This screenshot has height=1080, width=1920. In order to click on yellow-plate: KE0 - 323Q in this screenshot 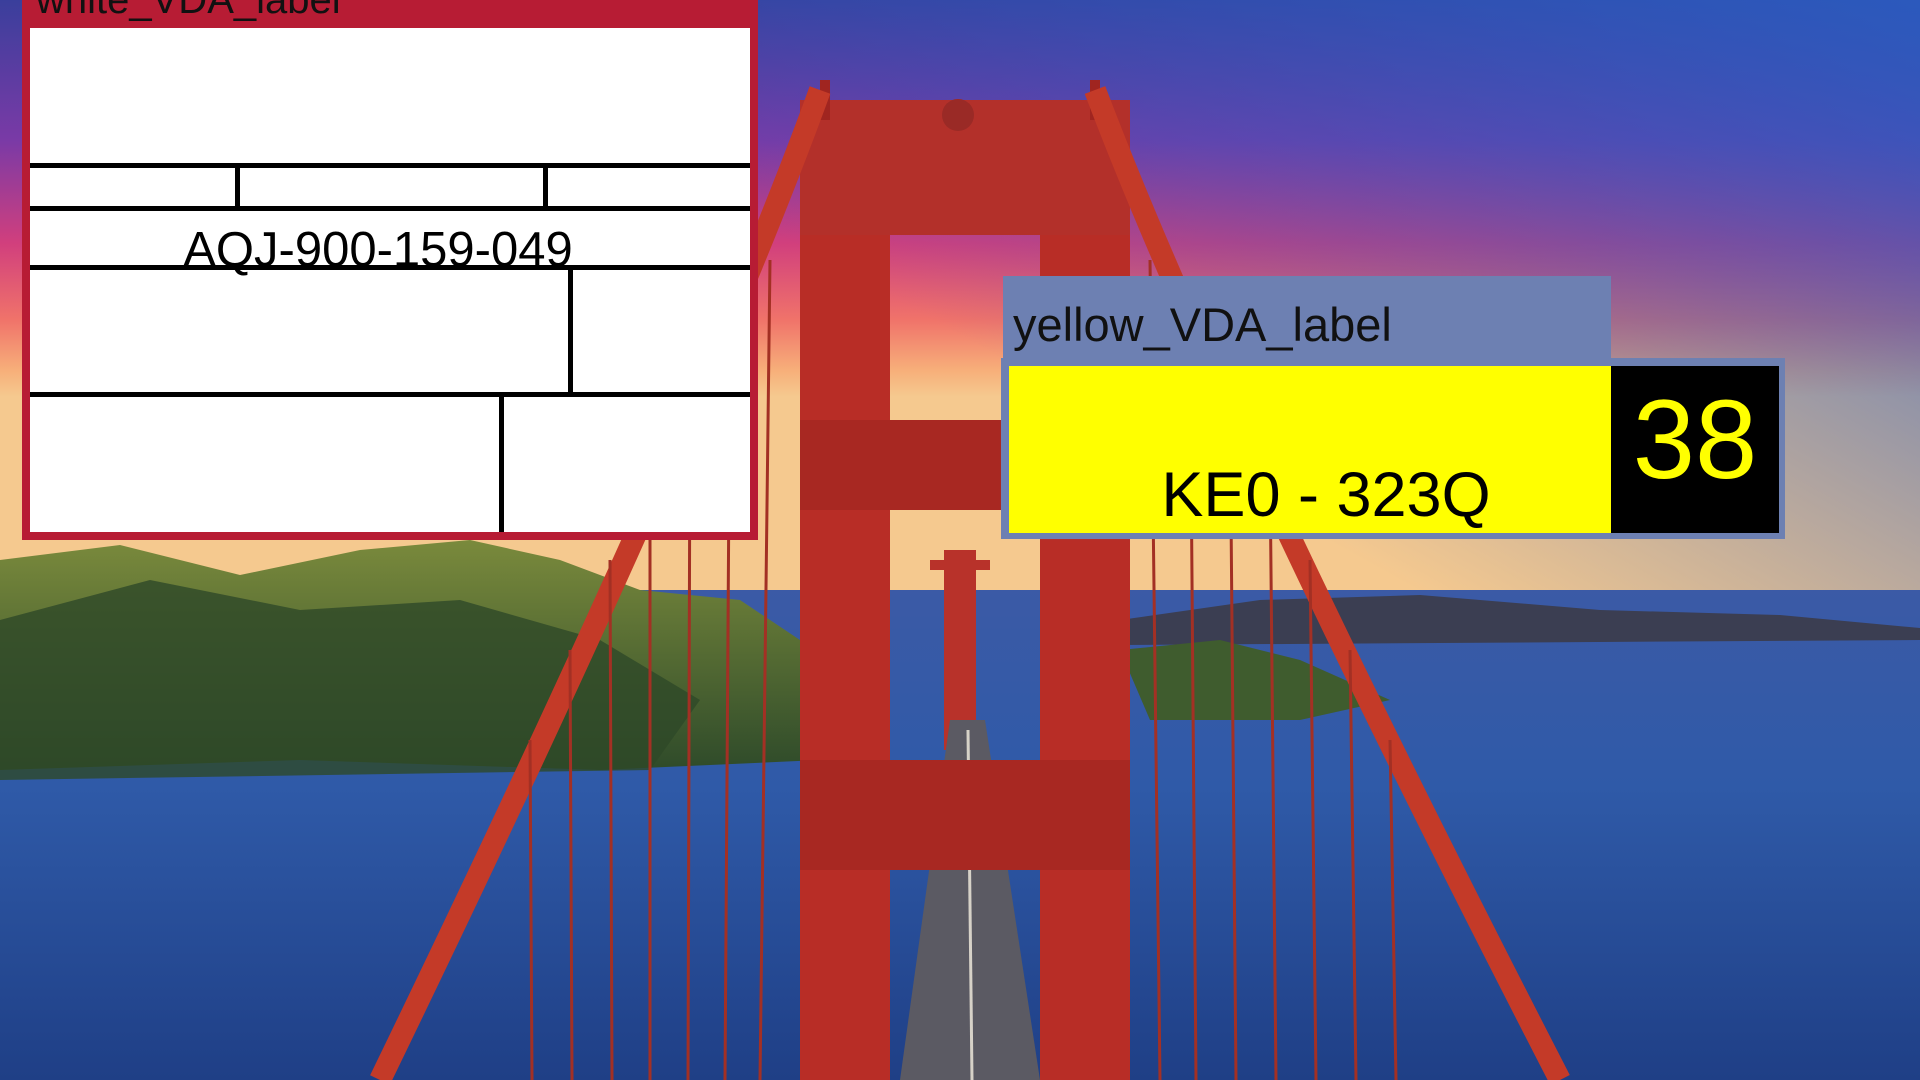, I will do `click(1310, 449)`.